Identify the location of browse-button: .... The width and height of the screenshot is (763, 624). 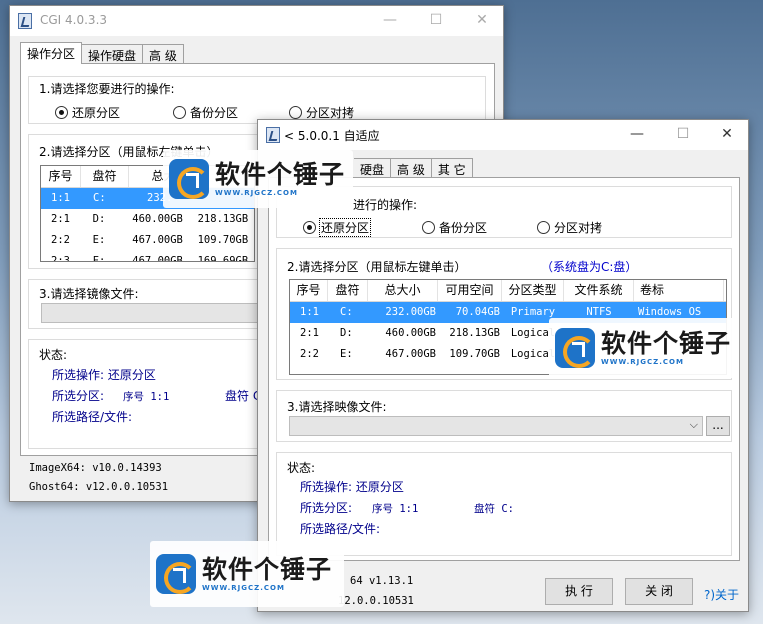
(718, 426).